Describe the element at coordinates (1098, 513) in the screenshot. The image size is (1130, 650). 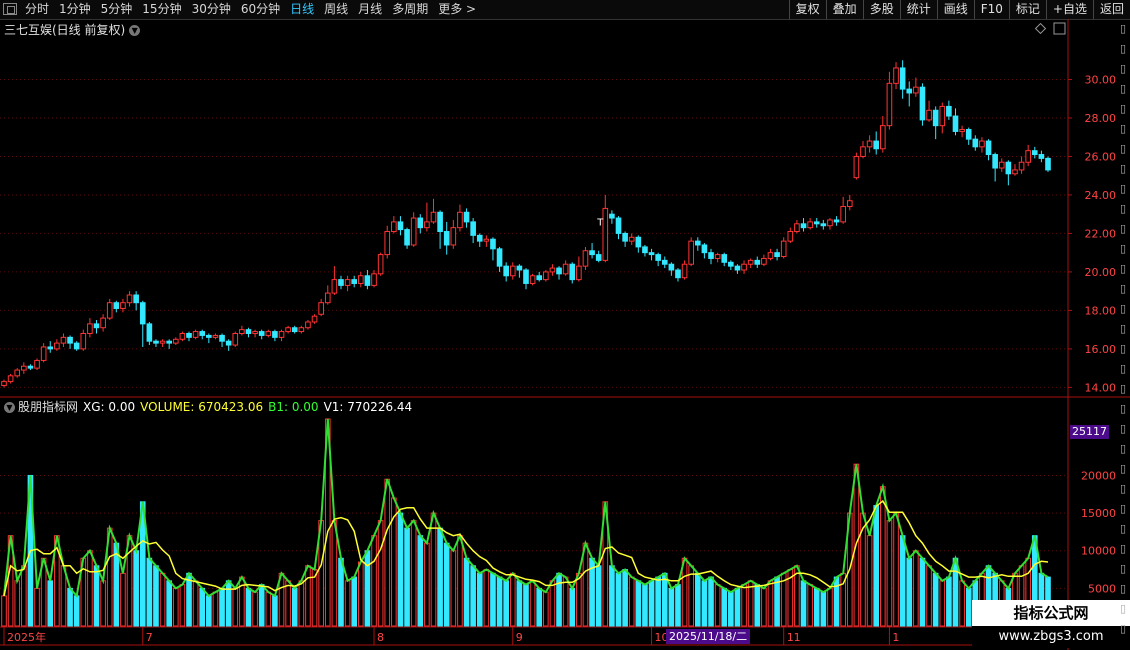
I see `volume-tick-label: 15000` at that location.